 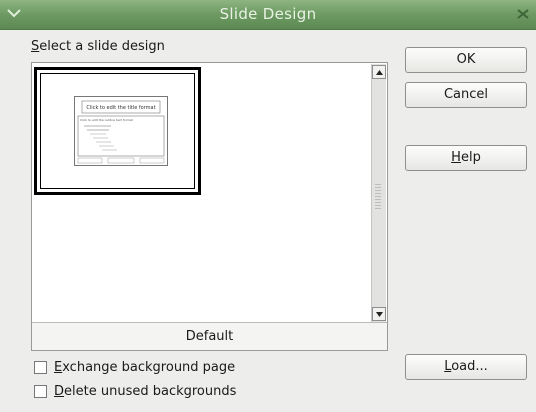 I want to click on cancel-button: Cancel, so click(x=466, y=95).